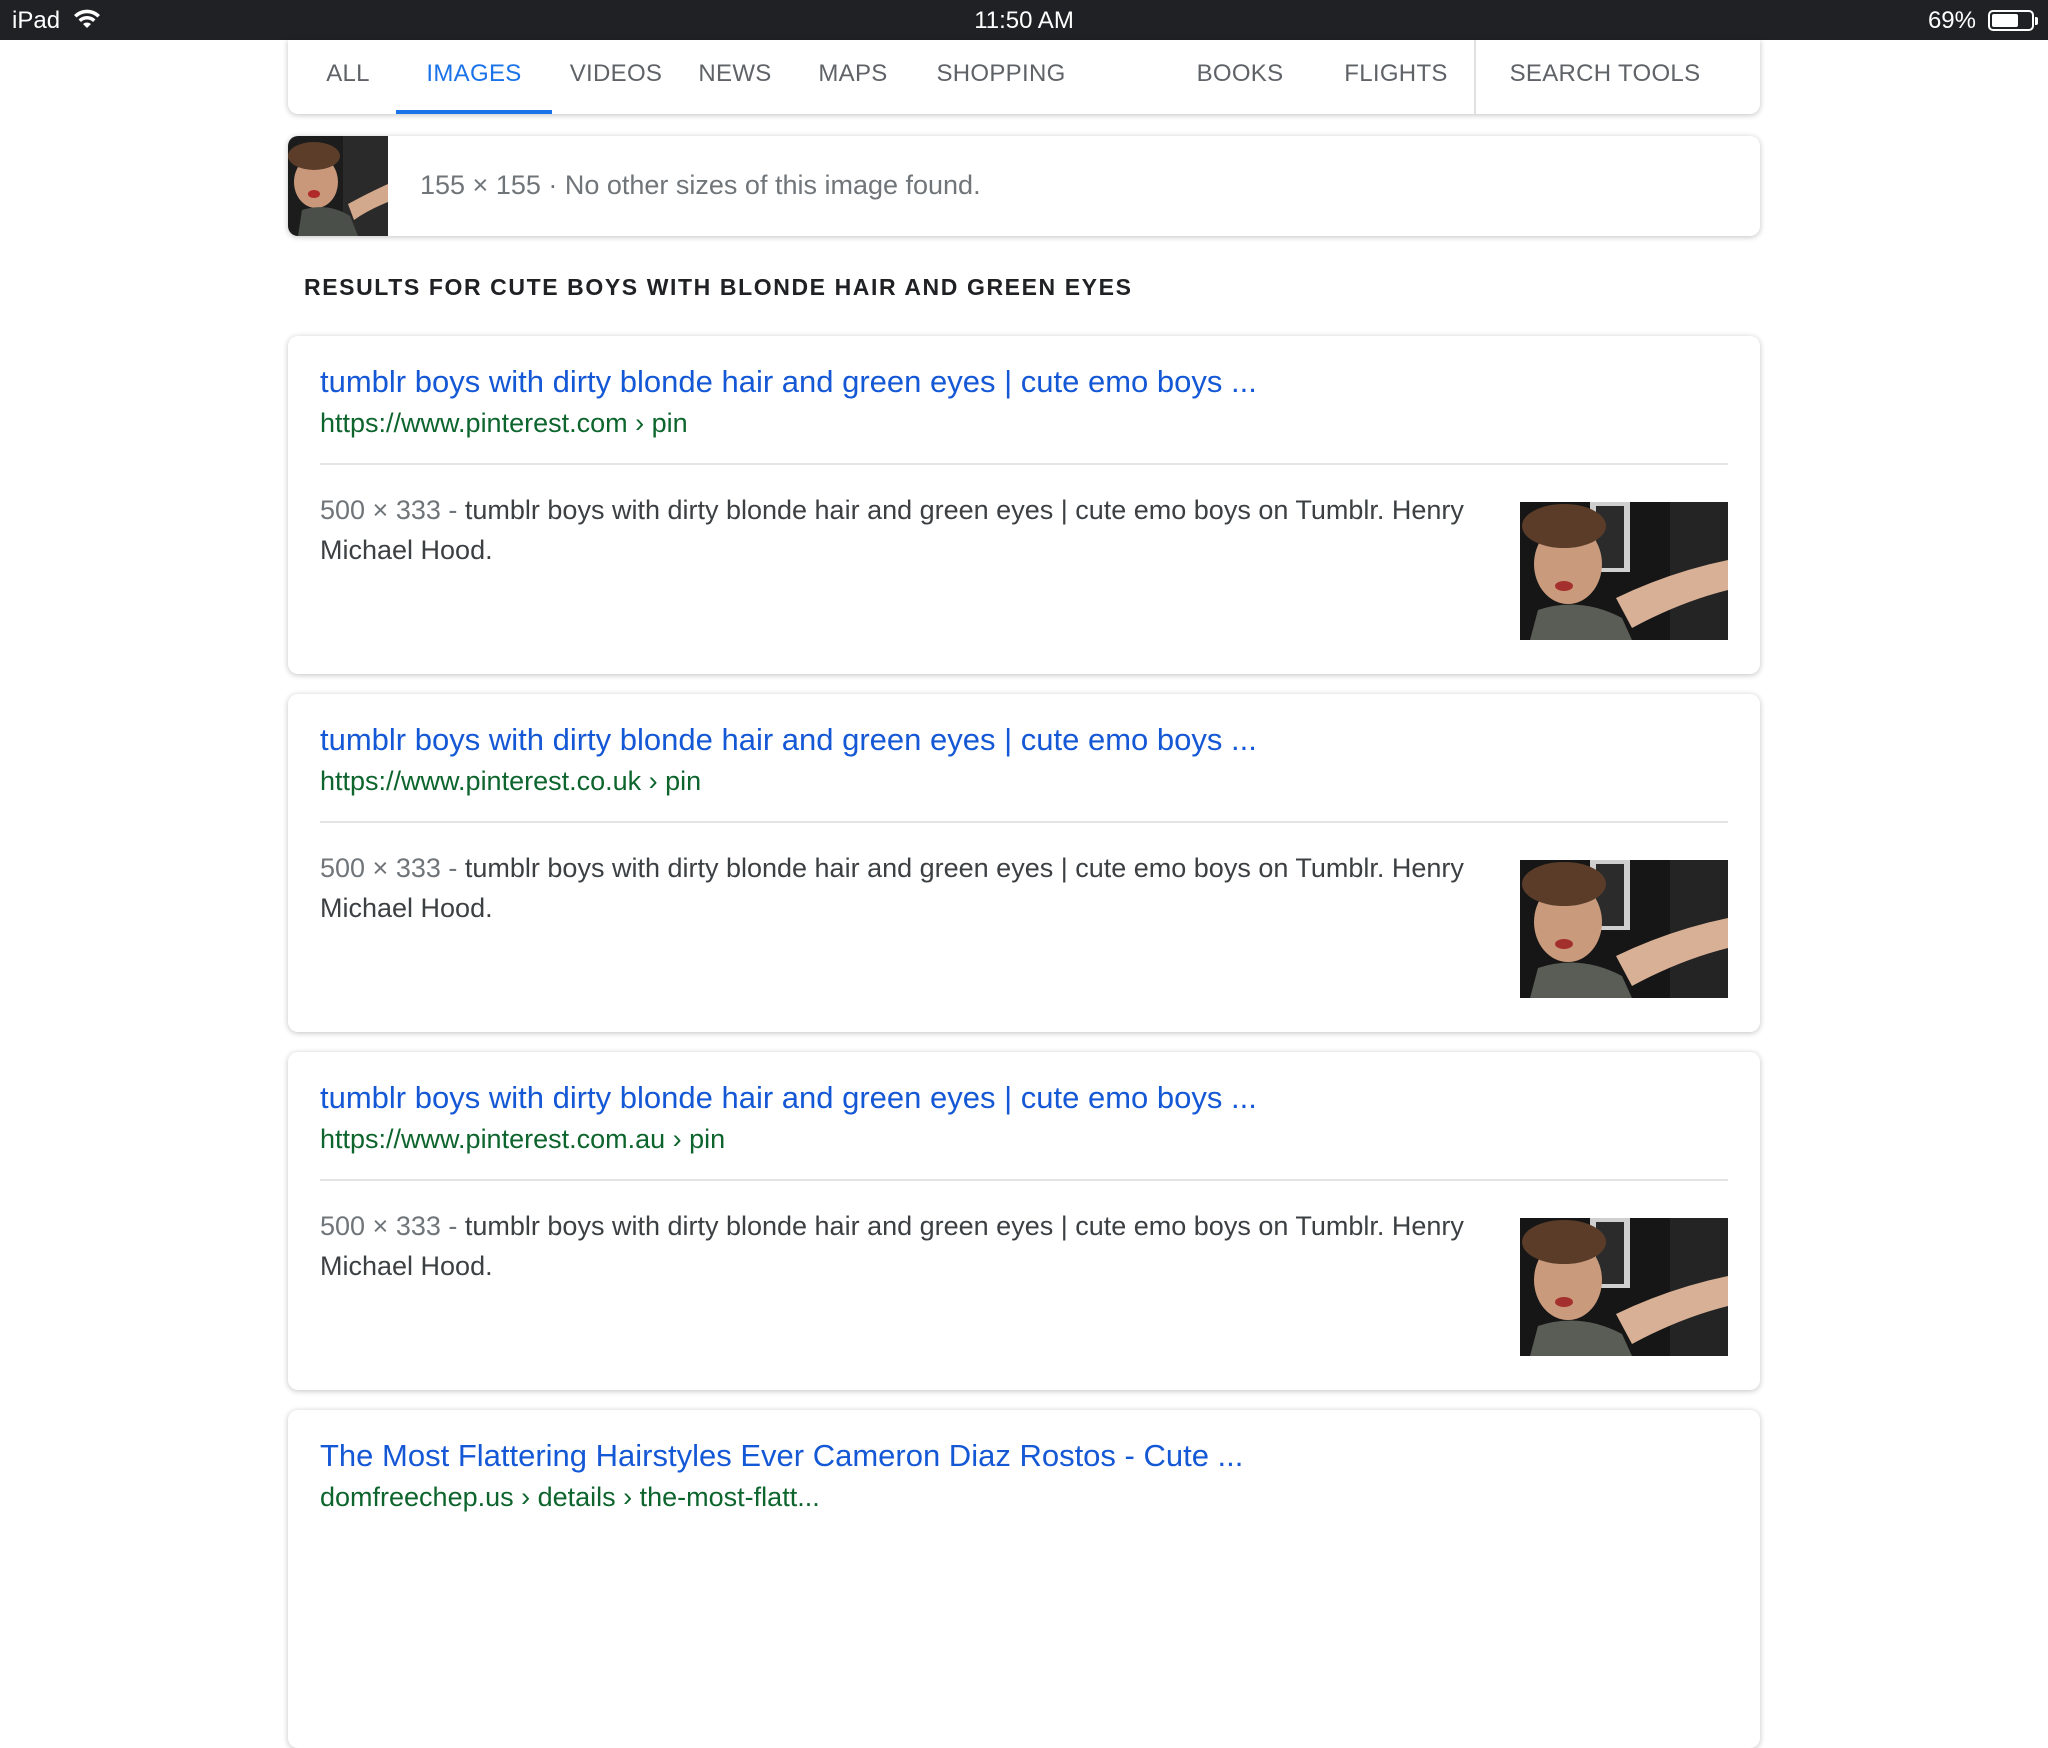 This screenshot has height=1748, width=2048. I want to click on clock: 11:50 AM, so click(1024, 20).